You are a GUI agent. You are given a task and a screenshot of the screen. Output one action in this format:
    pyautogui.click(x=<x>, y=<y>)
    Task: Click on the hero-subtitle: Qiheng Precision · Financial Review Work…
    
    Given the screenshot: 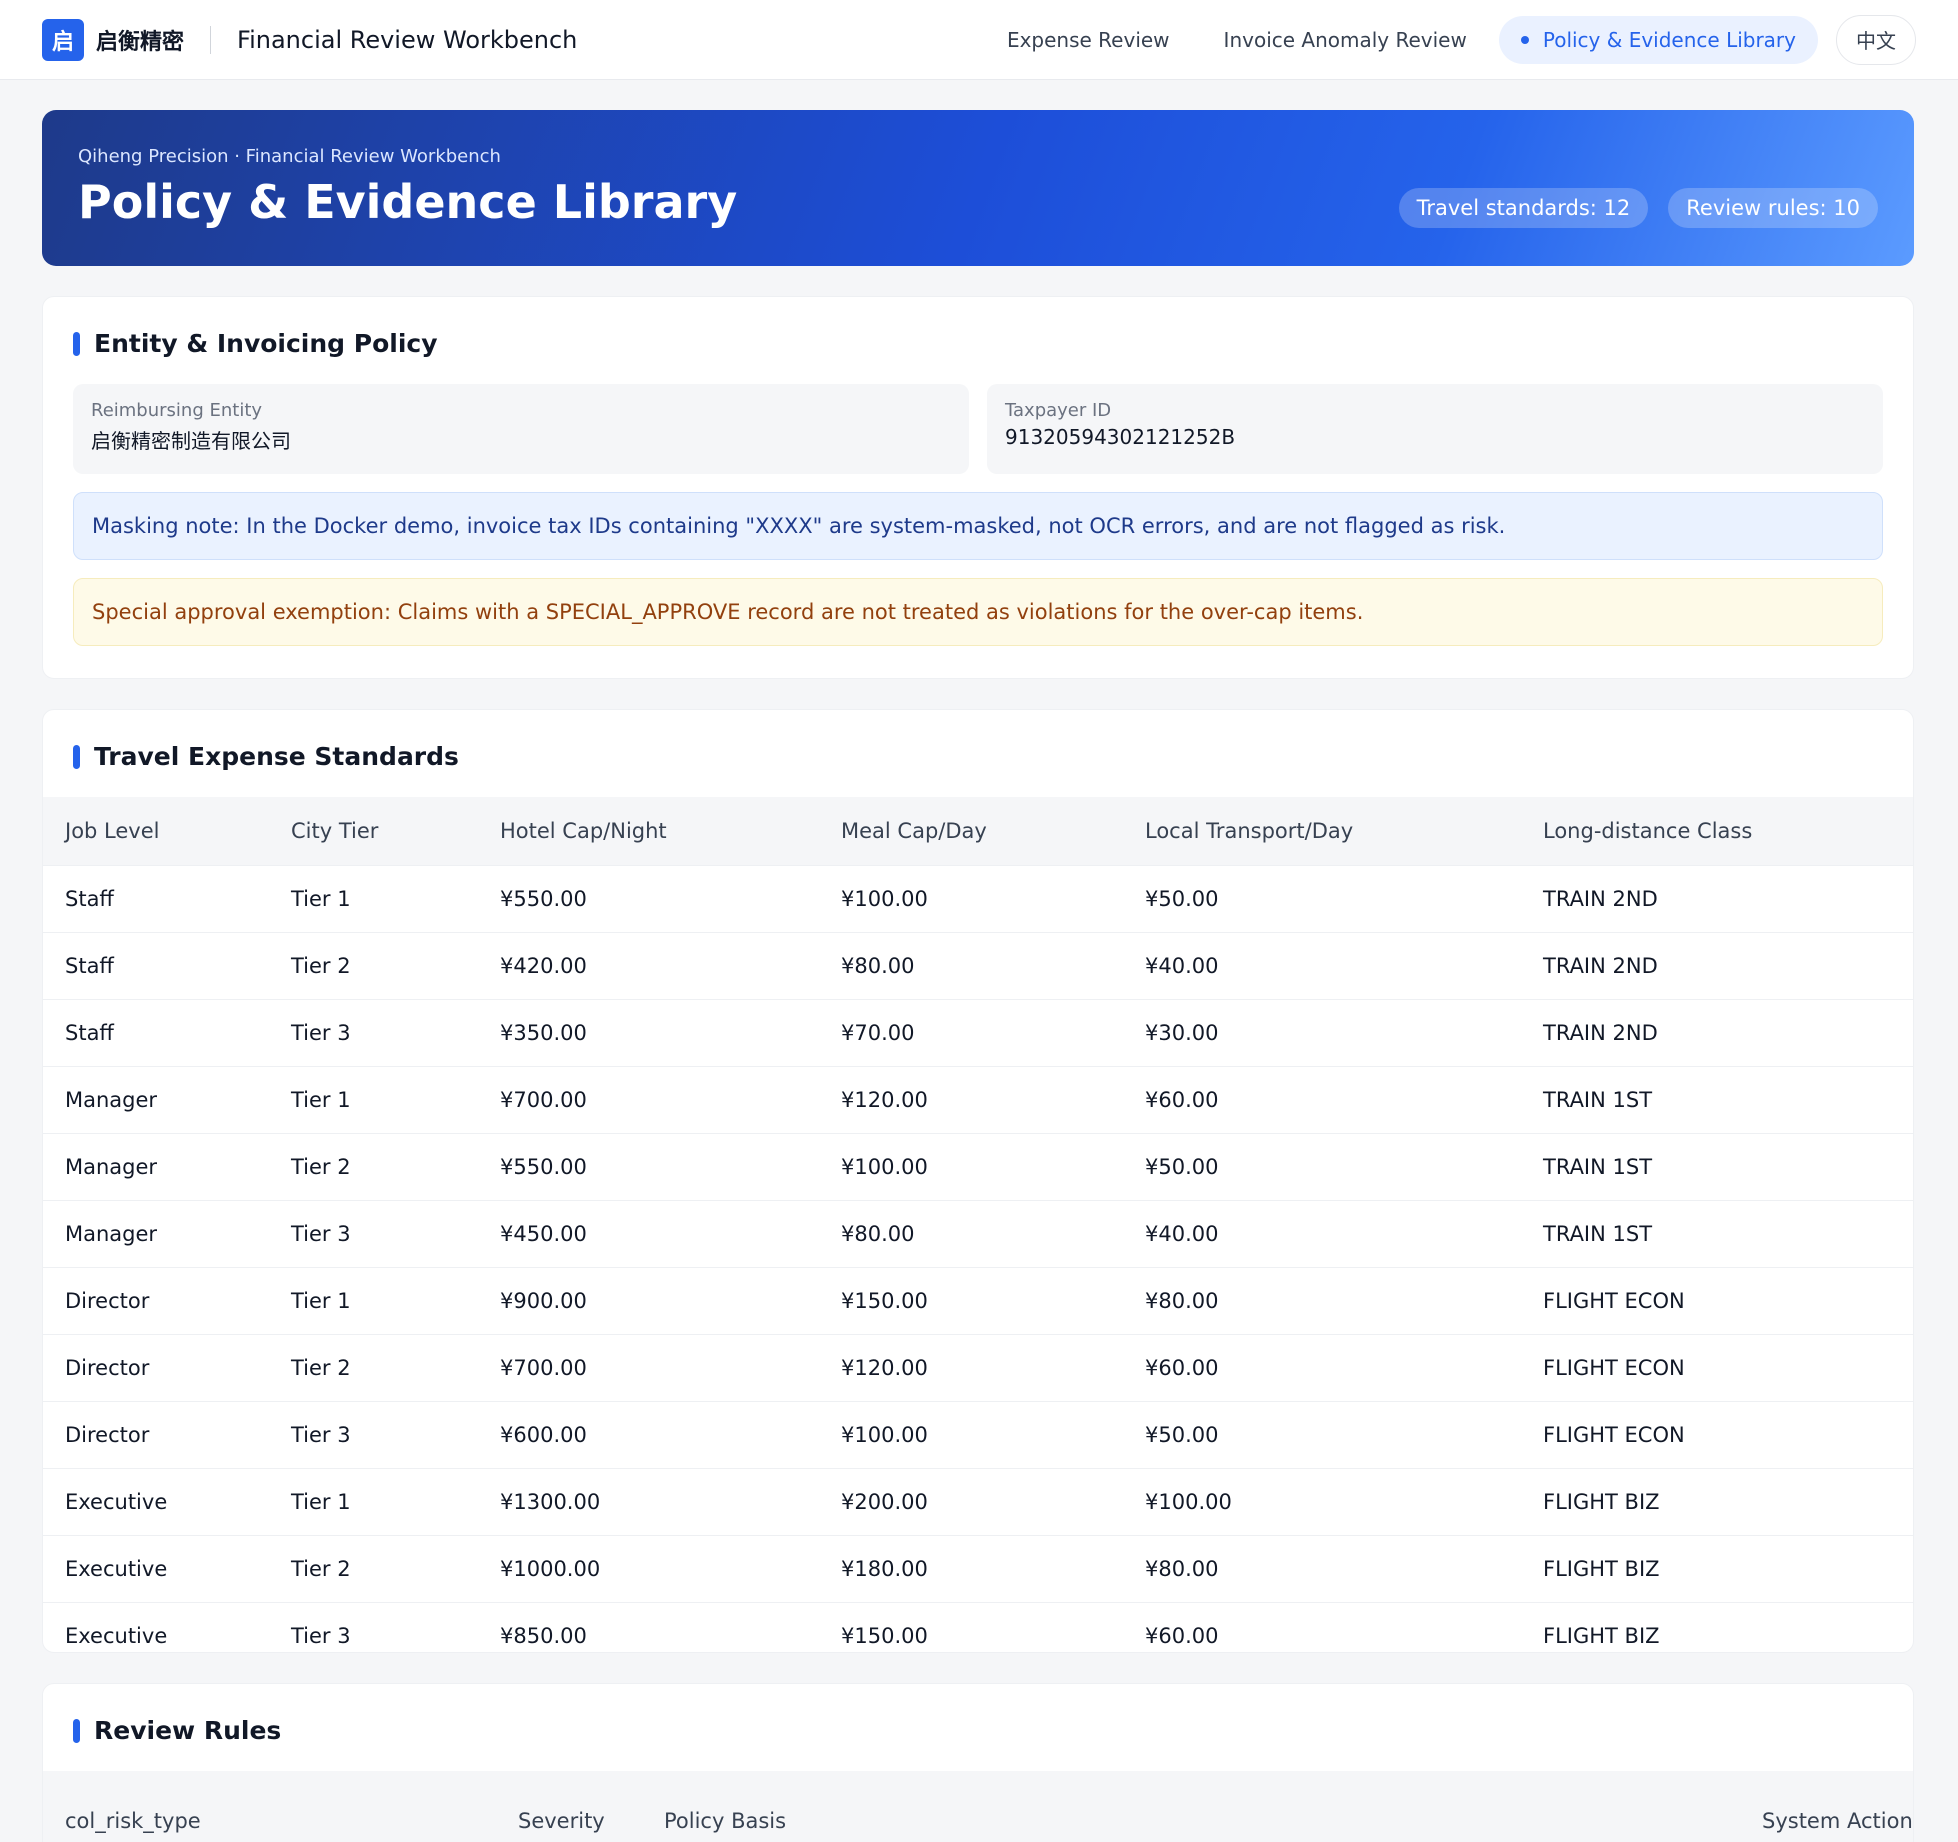 What is the action you would take?
    pyautogui.click(x=289, y=156)
    